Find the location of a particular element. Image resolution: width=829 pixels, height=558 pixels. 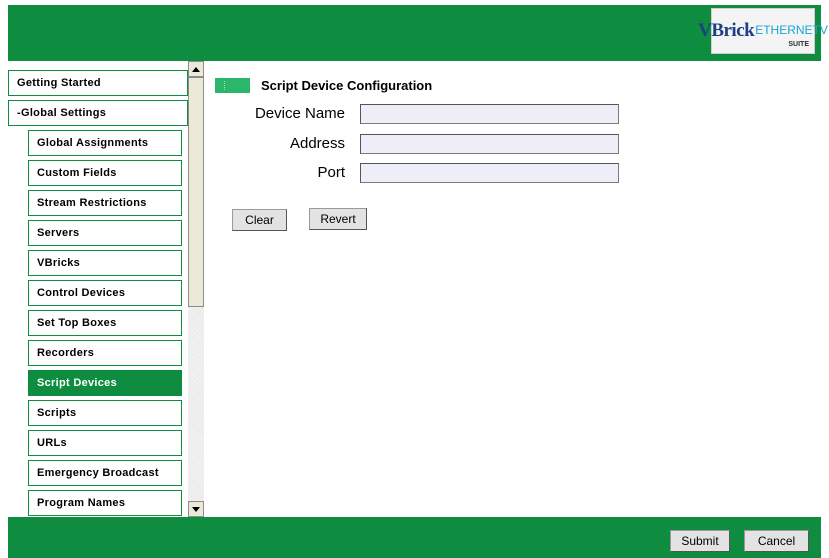

address-label: Address is located at coordinates (317, 143).